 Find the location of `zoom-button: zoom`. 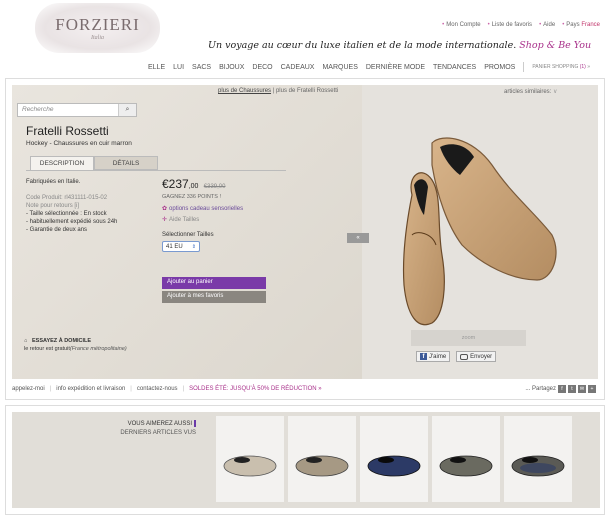

zoom-button: zoom is located at coordinates (468, 338).